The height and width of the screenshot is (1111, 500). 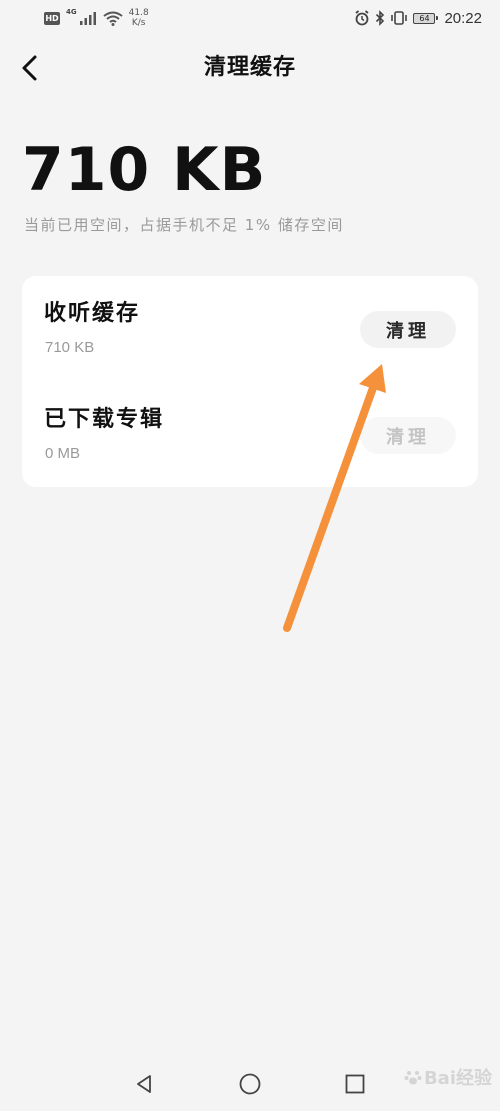 I want to click on nav-home-button, so click(x=250, y=1084).